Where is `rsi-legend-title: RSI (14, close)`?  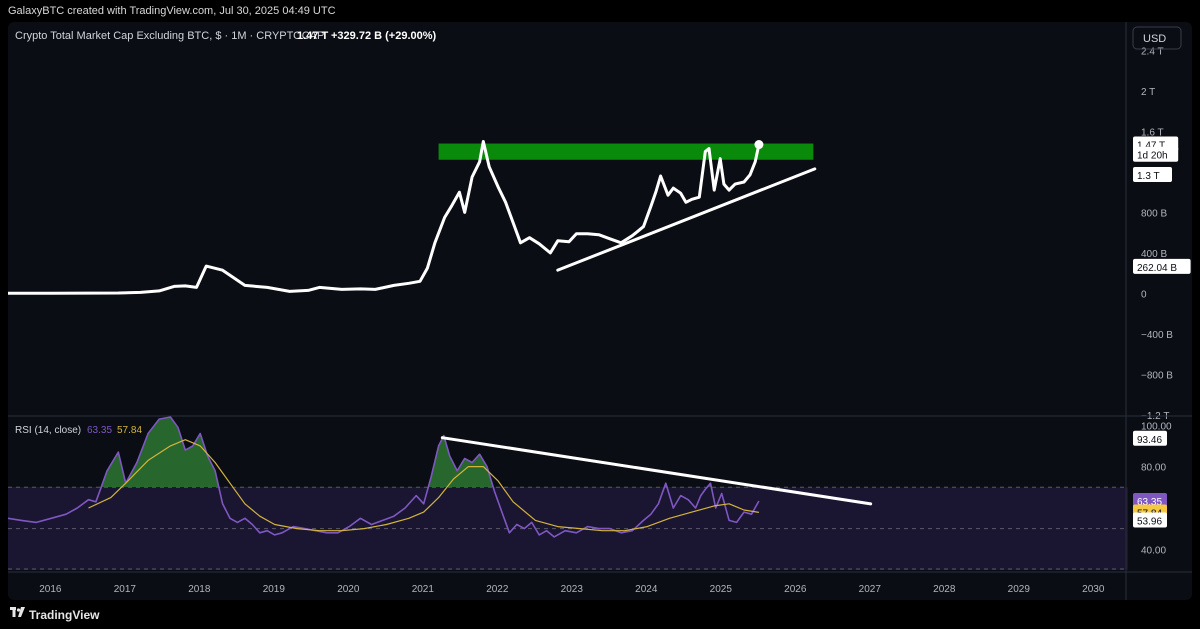
rsi-legend-title: RSI (14, close) is located at coordinates (48, 430).